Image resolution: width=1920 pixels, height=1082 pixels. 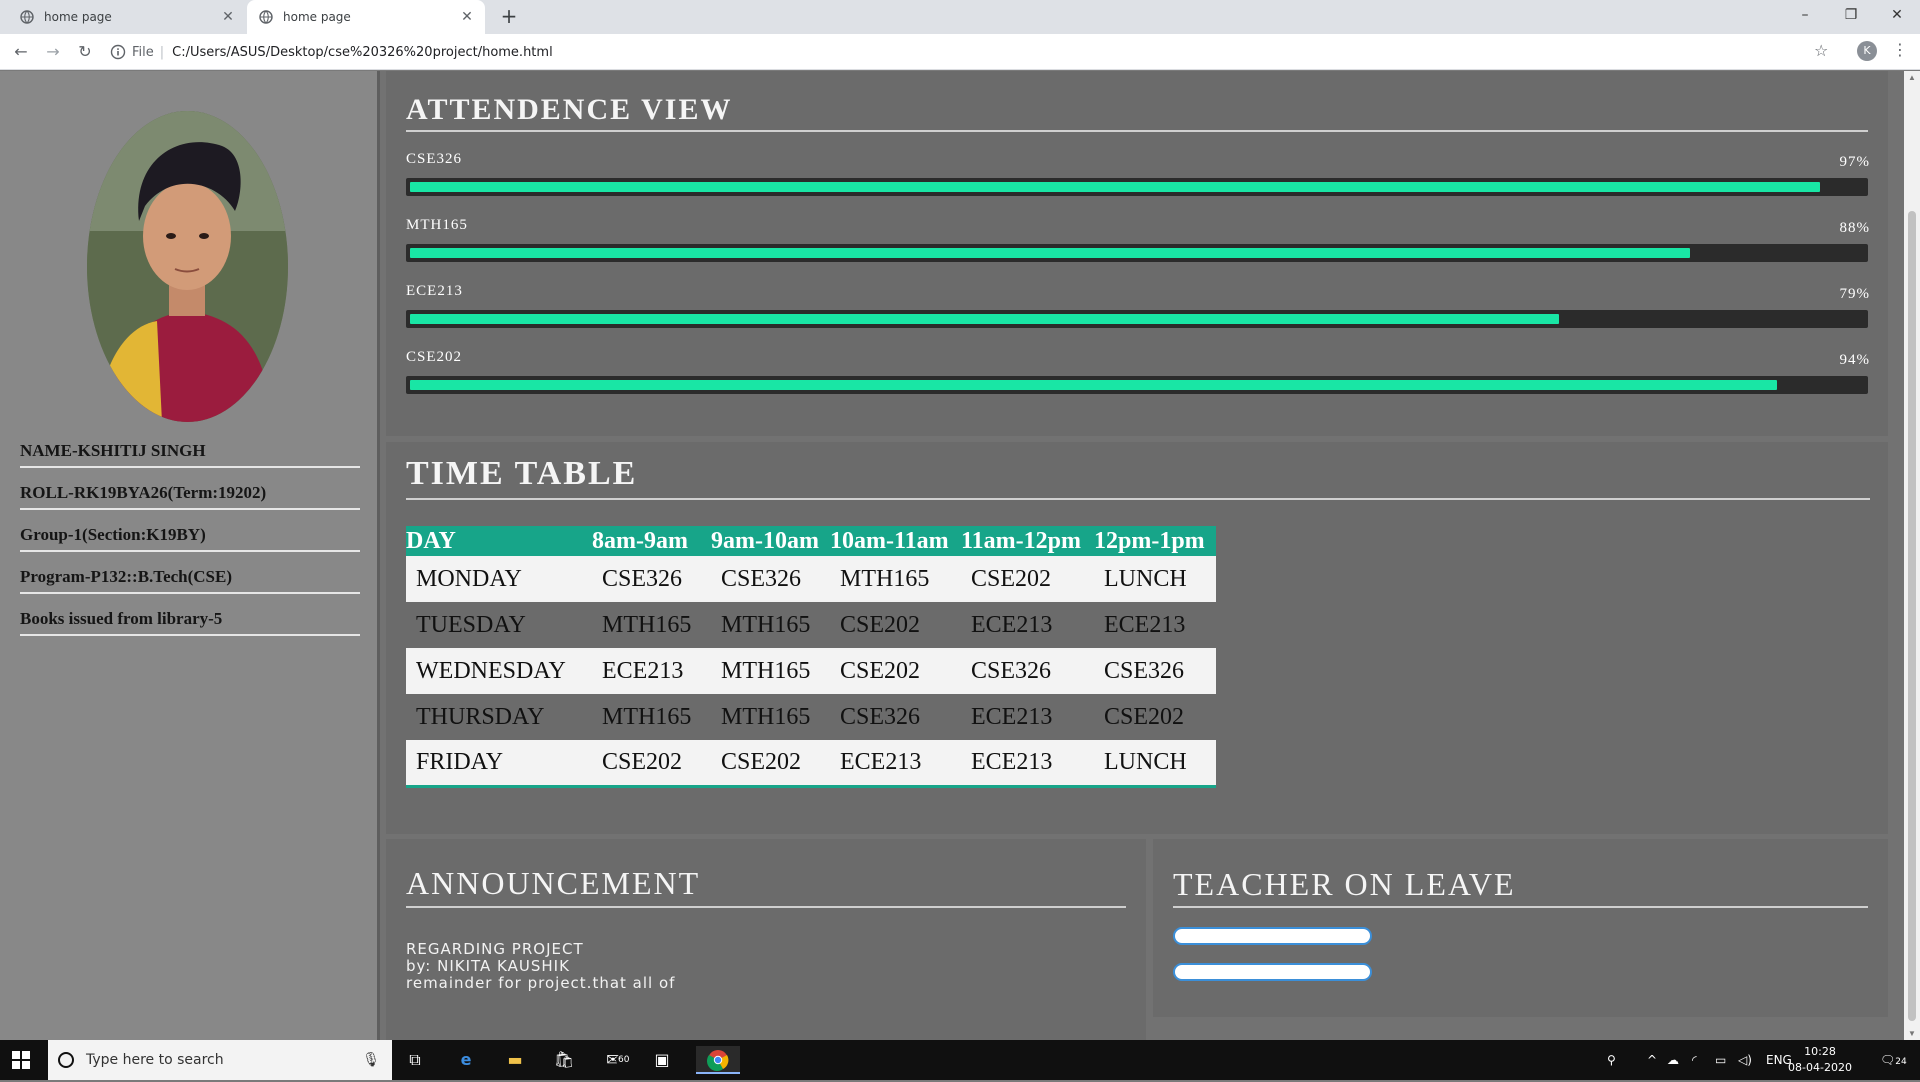 I want to click on student-name: NAME-KSHITIJ SINGH, so click(x=190, y=454).